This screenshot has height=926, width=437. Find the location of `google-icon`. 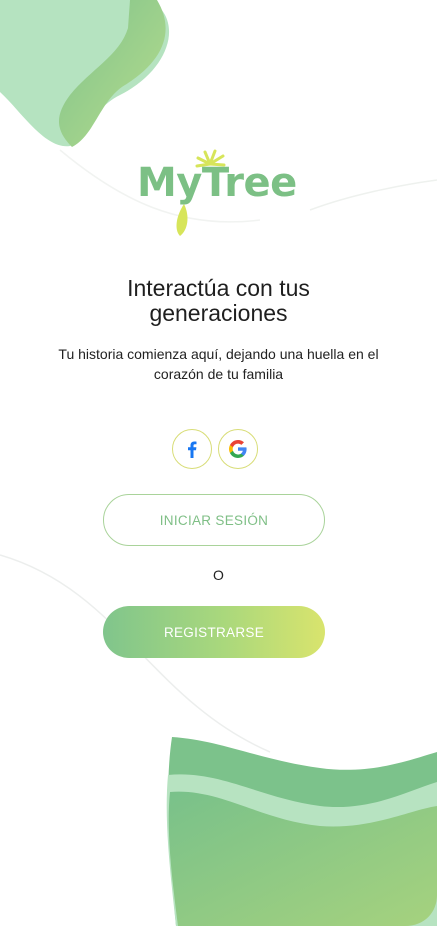

google-icon is located at coordinates (238, 449).